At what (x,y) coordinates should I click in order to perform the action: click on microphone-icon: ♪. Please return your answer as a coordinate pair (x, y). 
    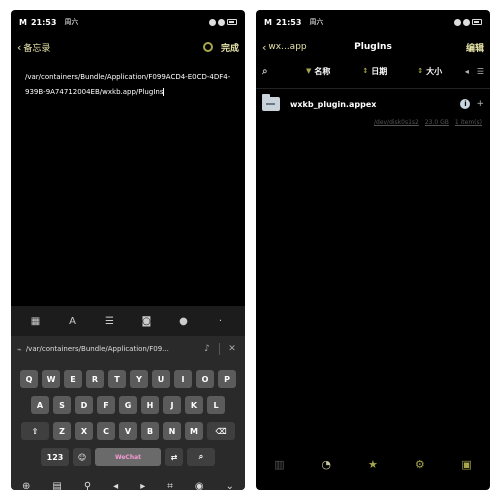
    Looking at the image, I should click on (207, 349).